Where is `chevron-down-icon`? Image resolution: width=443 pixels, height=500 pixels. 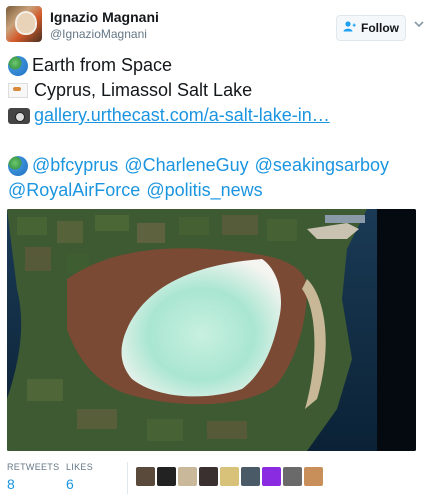 chevron-down-icon is located at coordinates (419, 25).